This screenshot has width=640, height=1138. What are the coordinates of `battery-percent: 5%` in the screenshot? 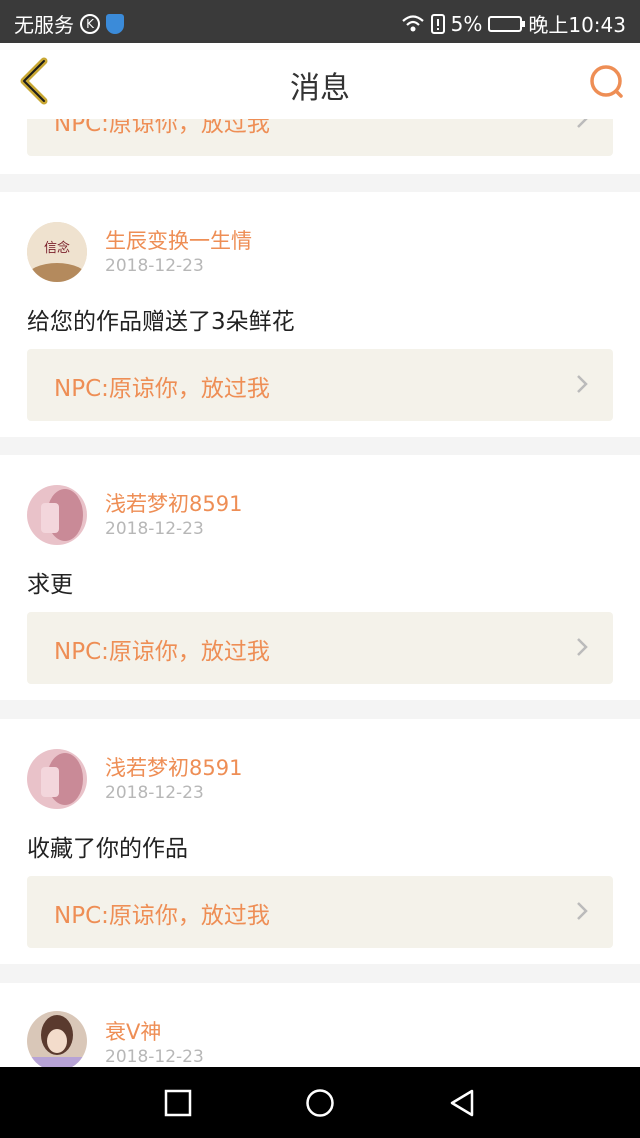 It's located at (466, 23).